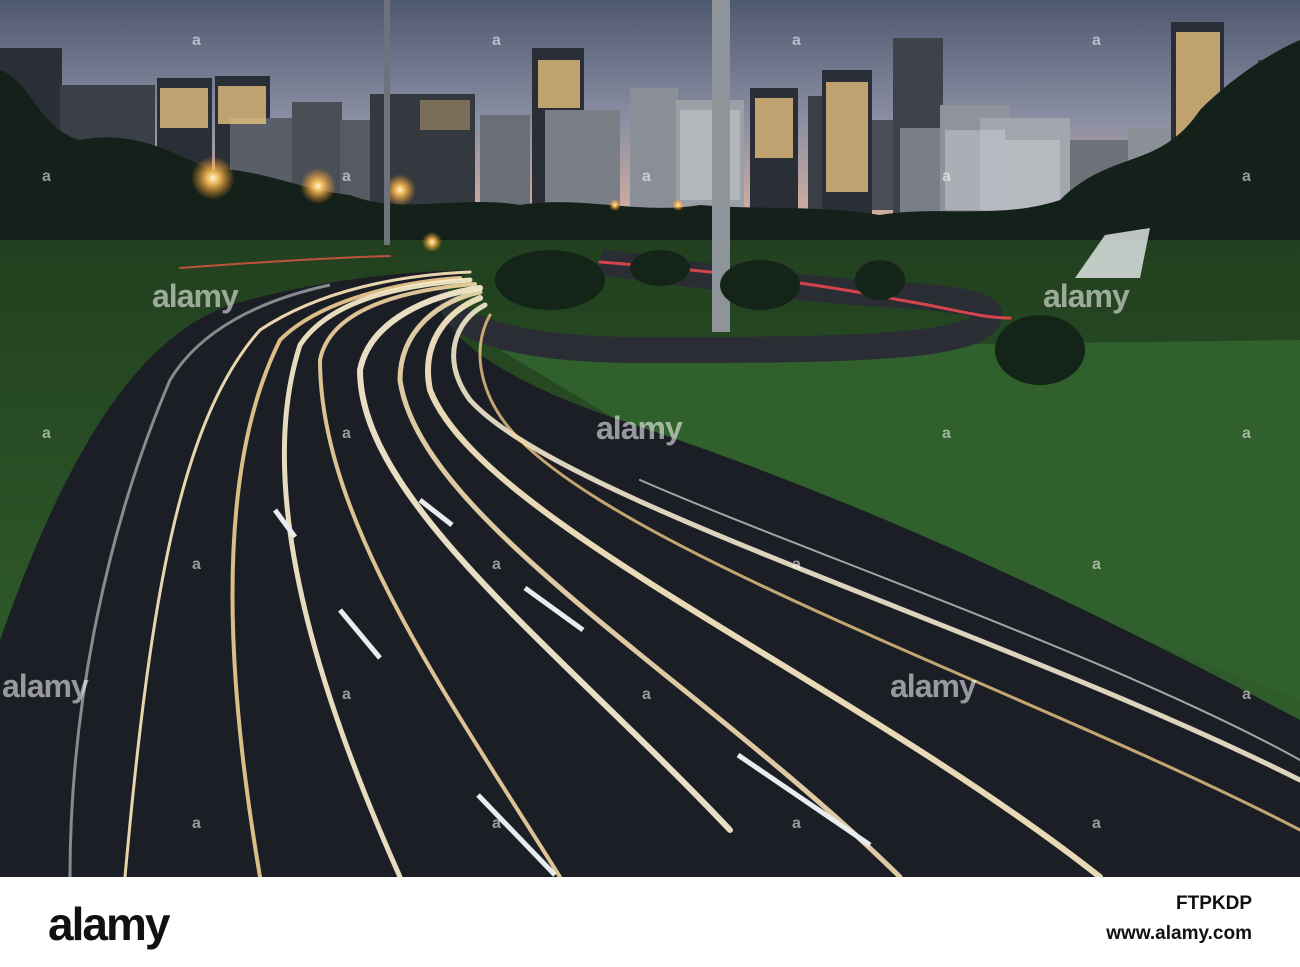  Describe the element at coordinates (109, 924) in the screenshot. I see `footer-logo: alamy` at that location.